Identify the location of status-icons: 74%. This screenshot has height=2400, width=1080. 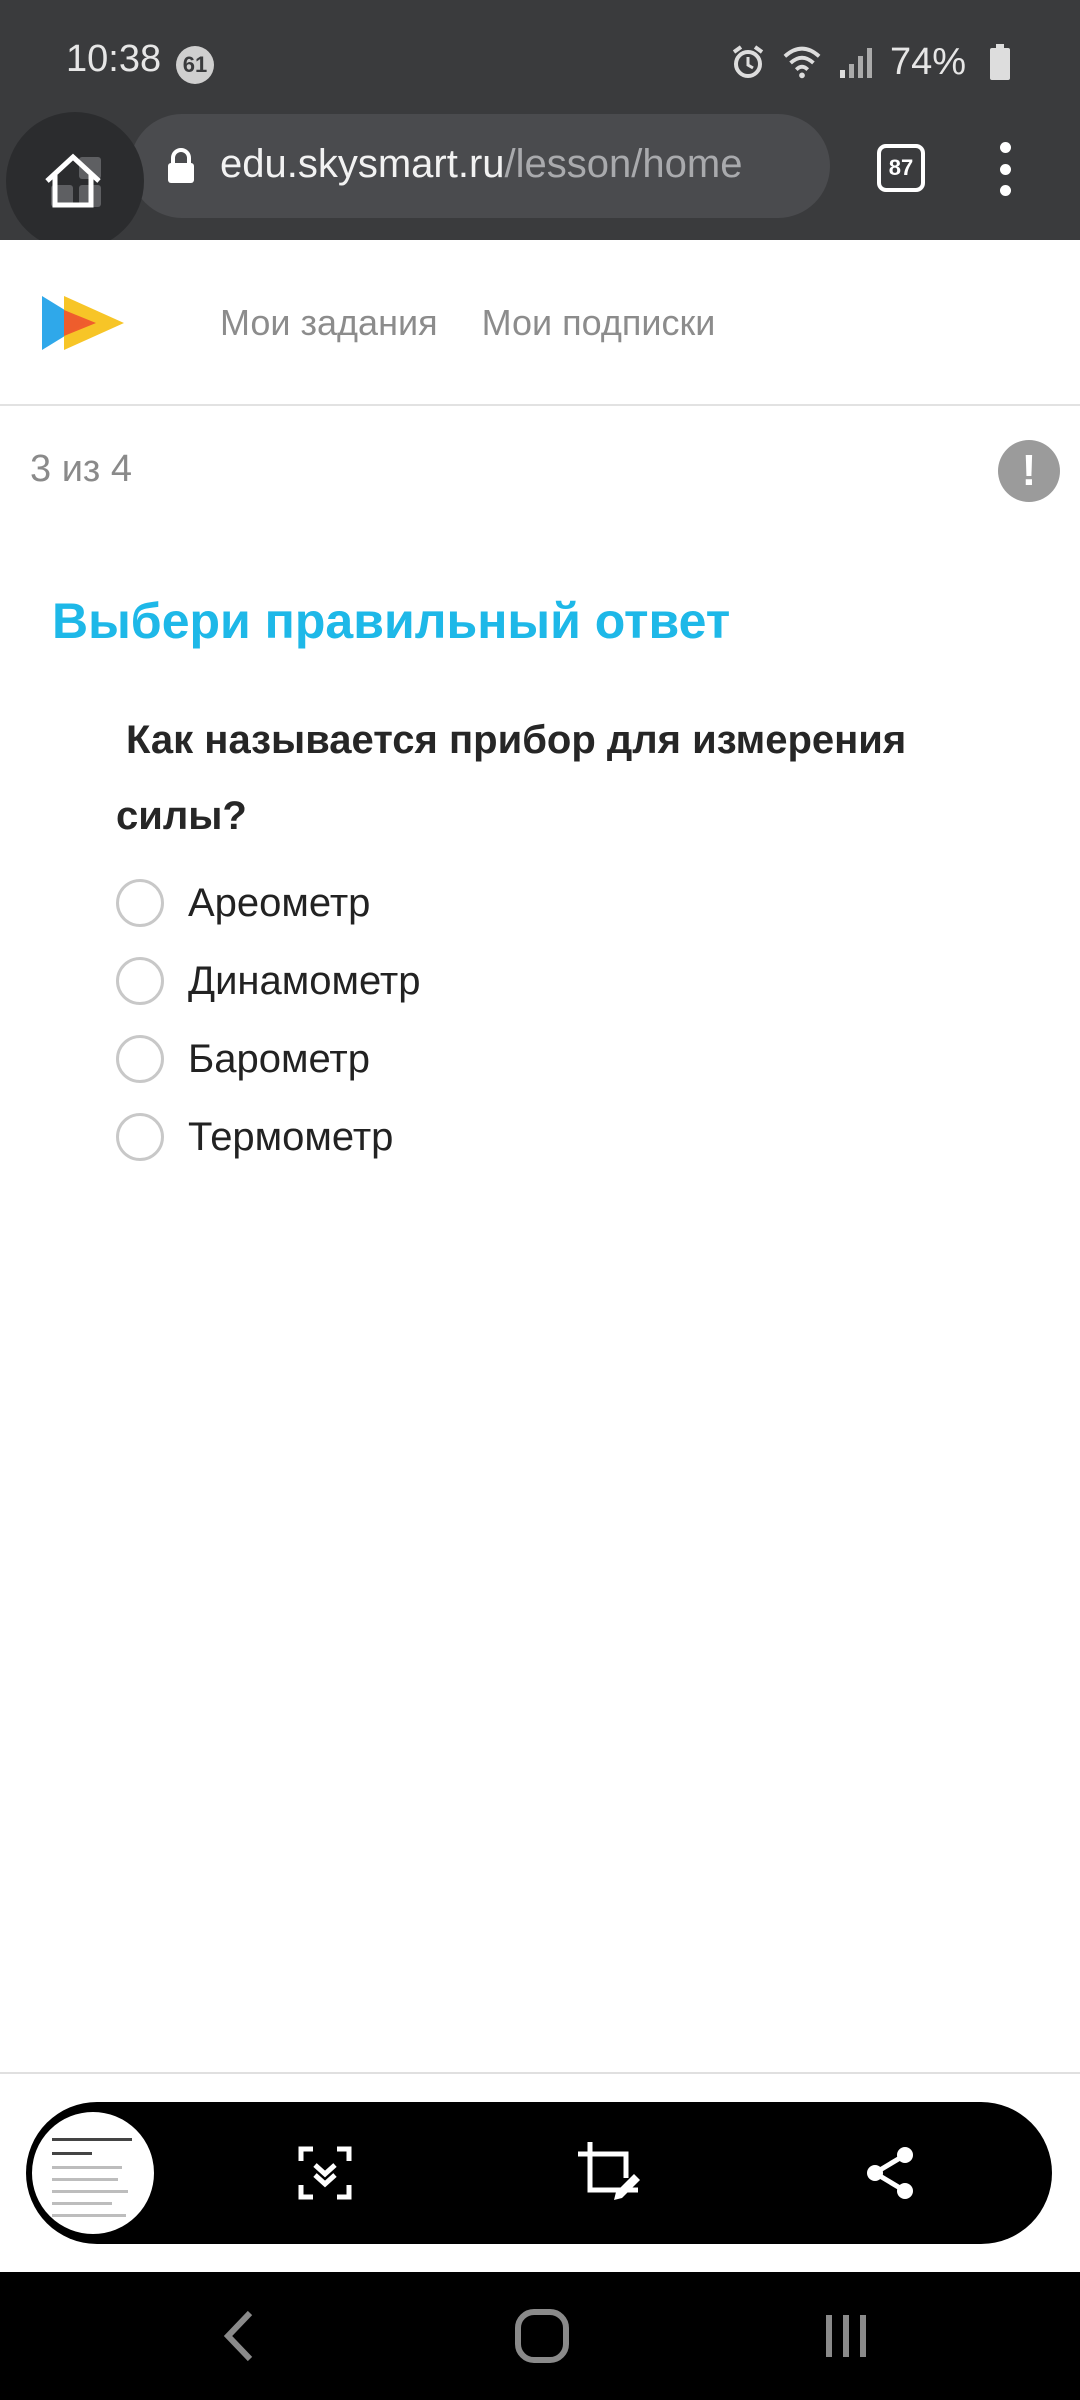
(874, 62).